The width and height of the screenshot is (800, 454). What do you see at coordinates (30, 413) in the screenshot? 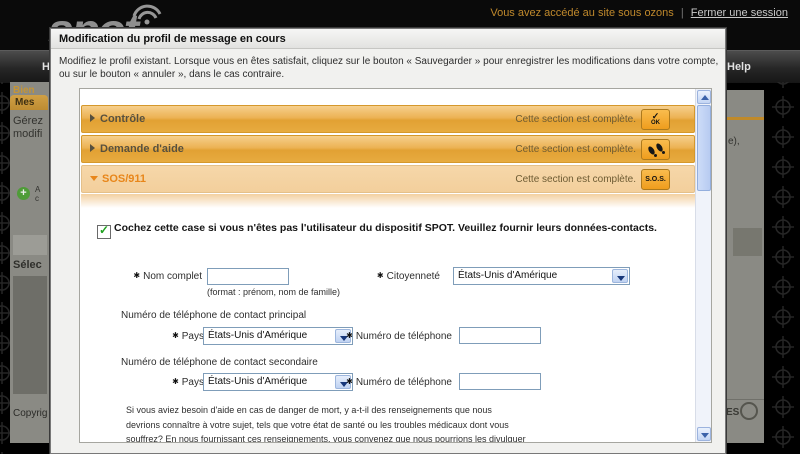
I see `background-copyright-fragment: Copyrig` at bounding box center [30, 413].